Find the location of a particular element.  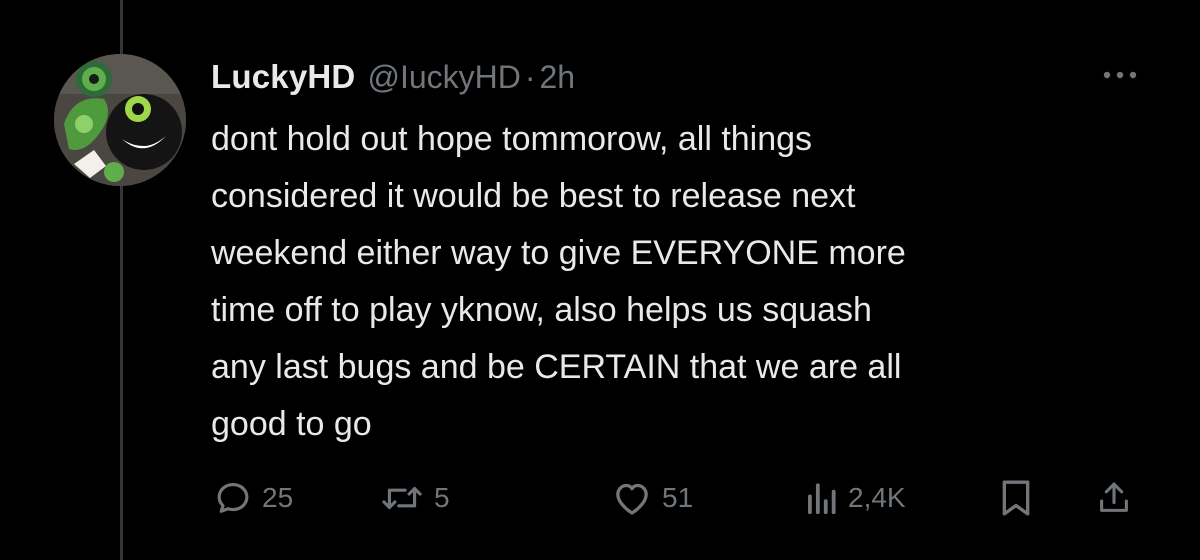

reply-count: 25 is located at coordinates (278, 497).